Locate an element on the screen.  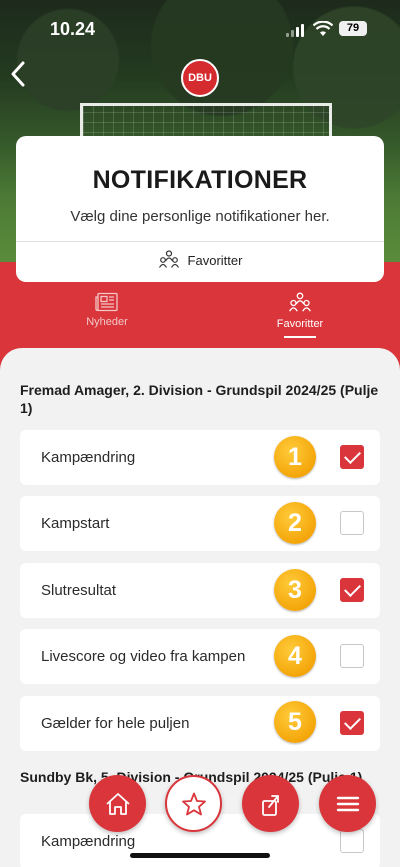
page-title: NOTIFIKATIONER is located at coordinates (200, 180).